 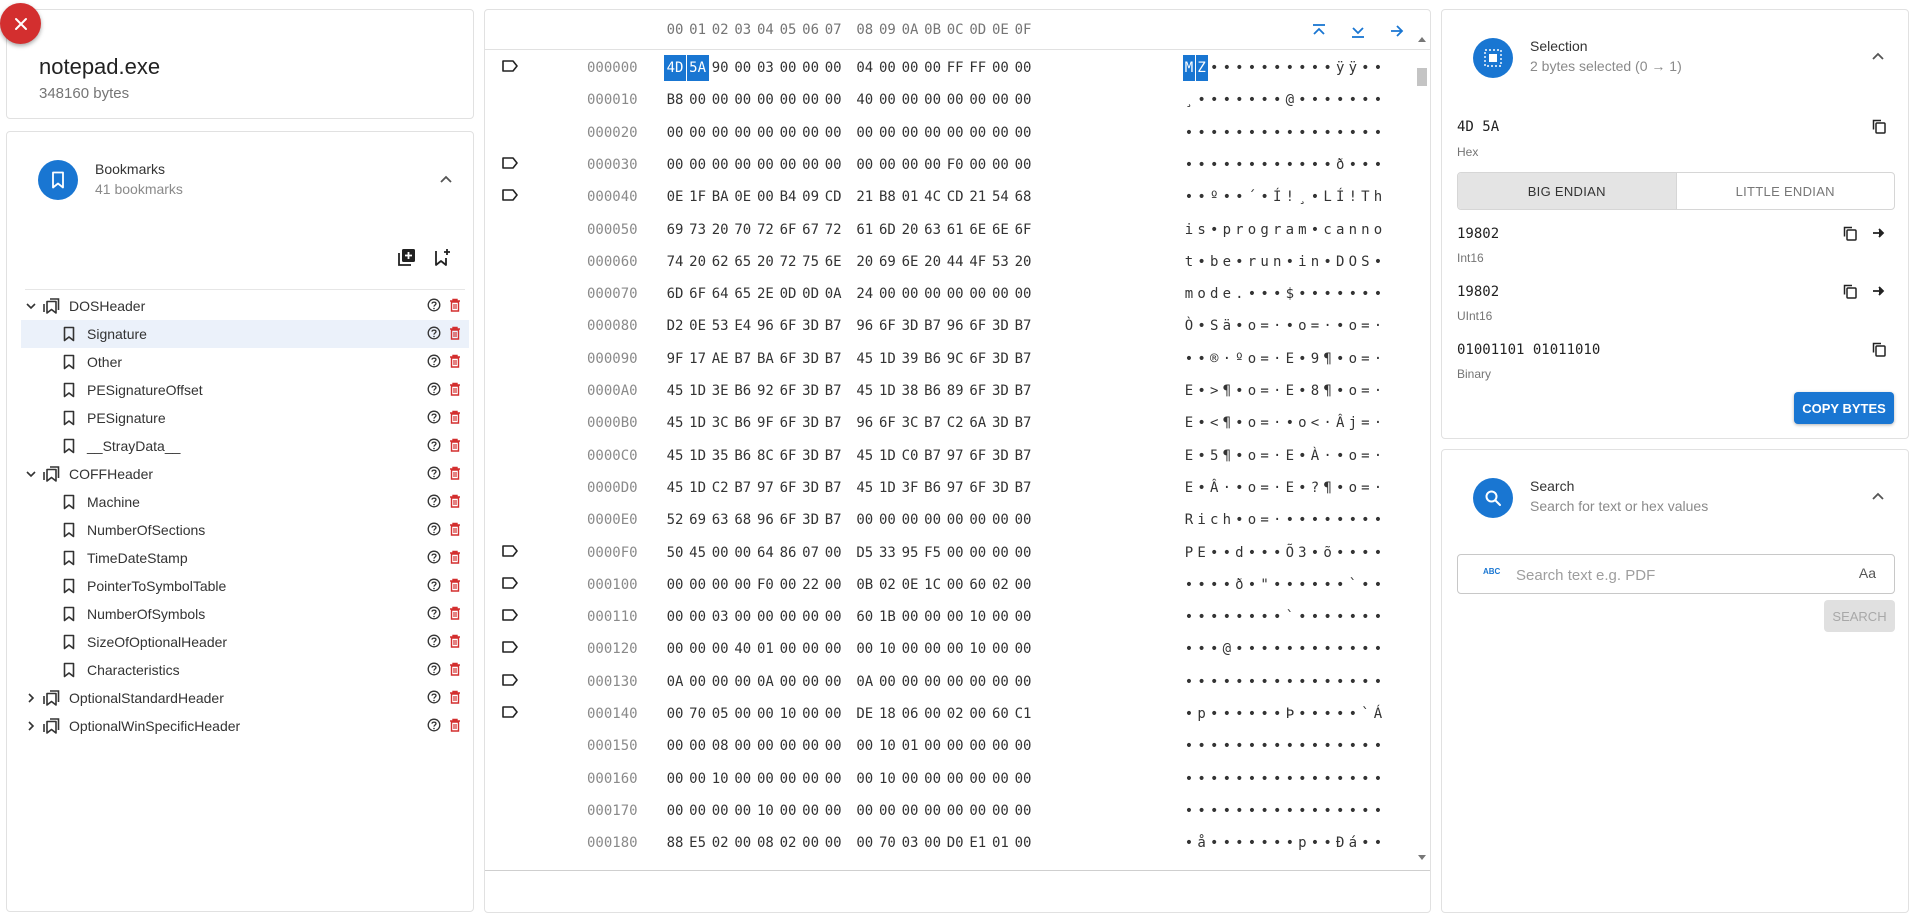 I want to click on hex-byte: 6E, so click(x=833, y=262).